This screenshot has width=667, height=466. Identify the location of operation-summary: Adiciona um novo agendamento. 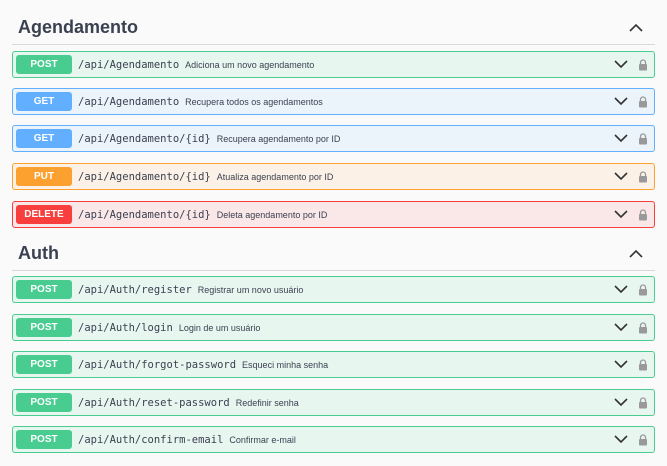
(250, 64).